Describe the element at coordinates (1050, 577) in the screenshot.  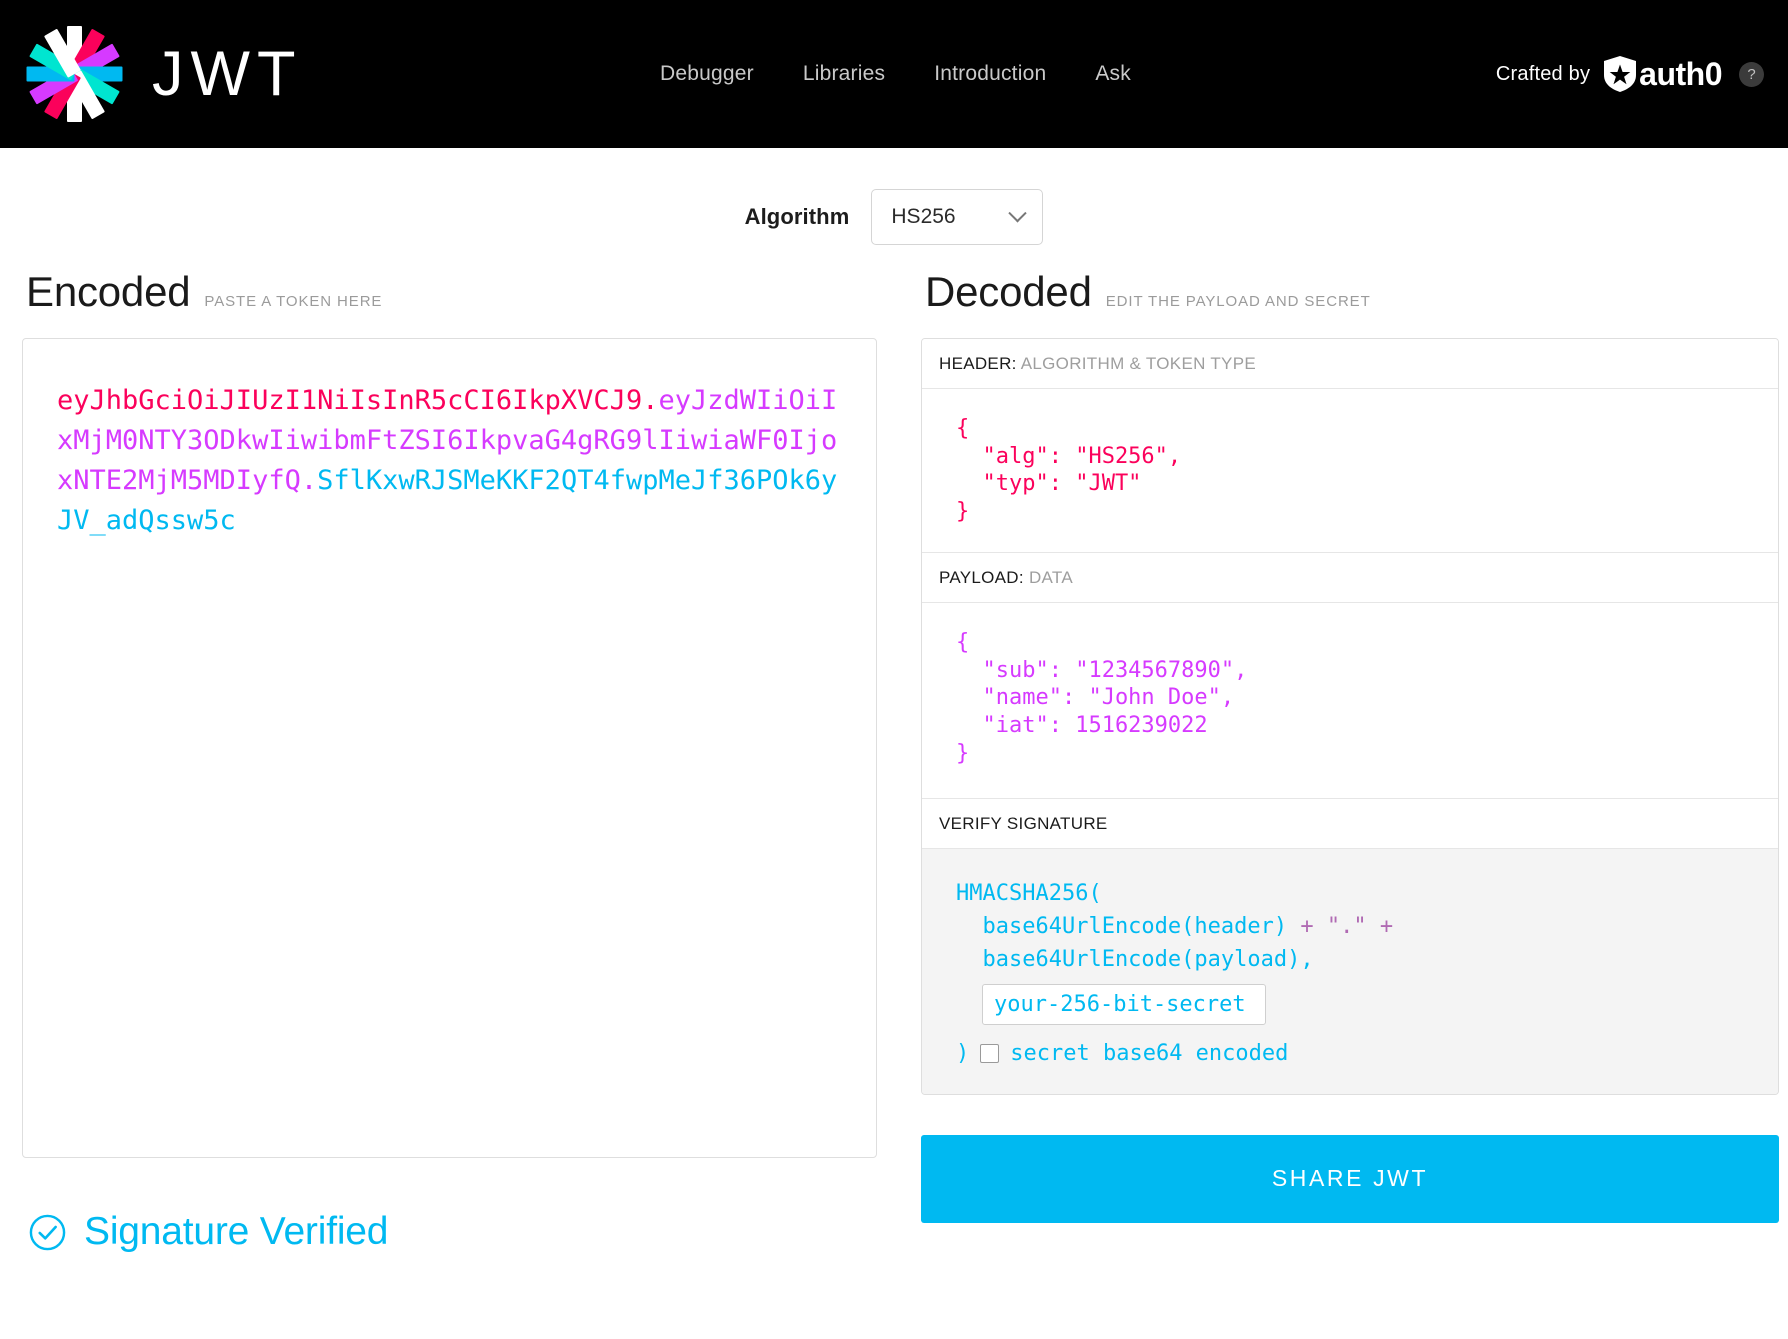
I see `payload-label-muted: DATA` at that location.